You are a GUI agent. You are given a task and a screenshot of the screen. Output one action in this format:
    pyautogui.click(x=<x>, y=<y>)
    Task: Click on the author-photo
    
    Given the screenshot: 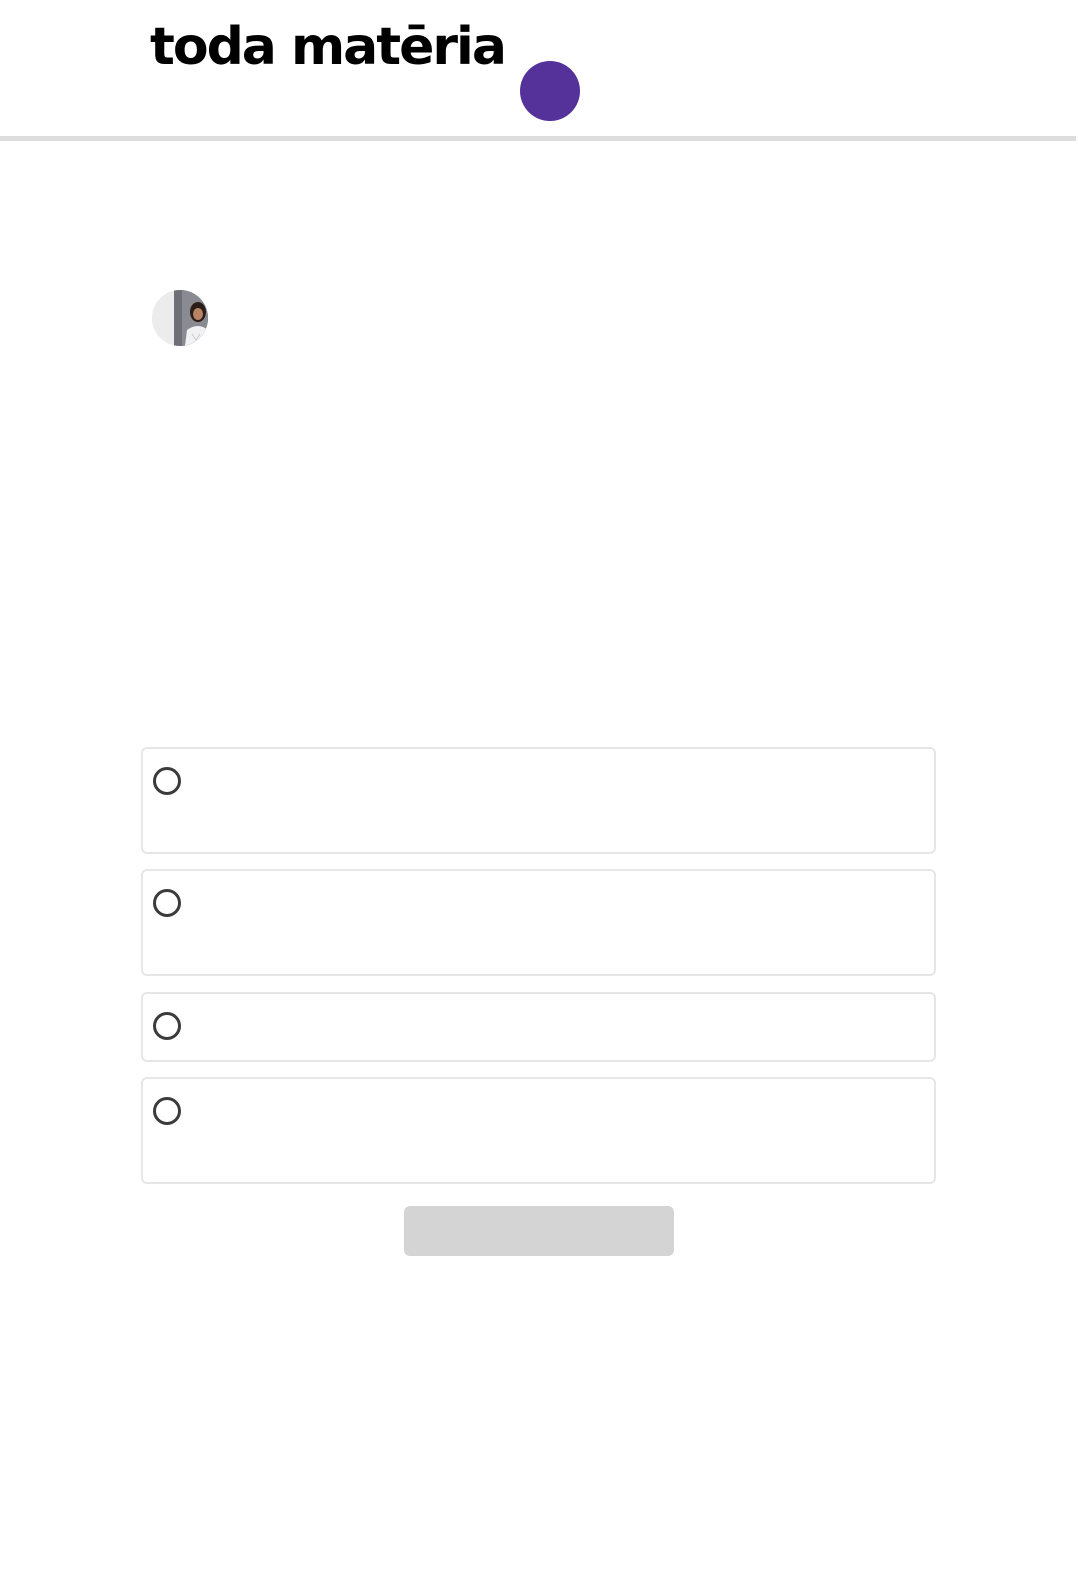 What is the action you would take?
    pyautogui.click(x=180, y=318)
    